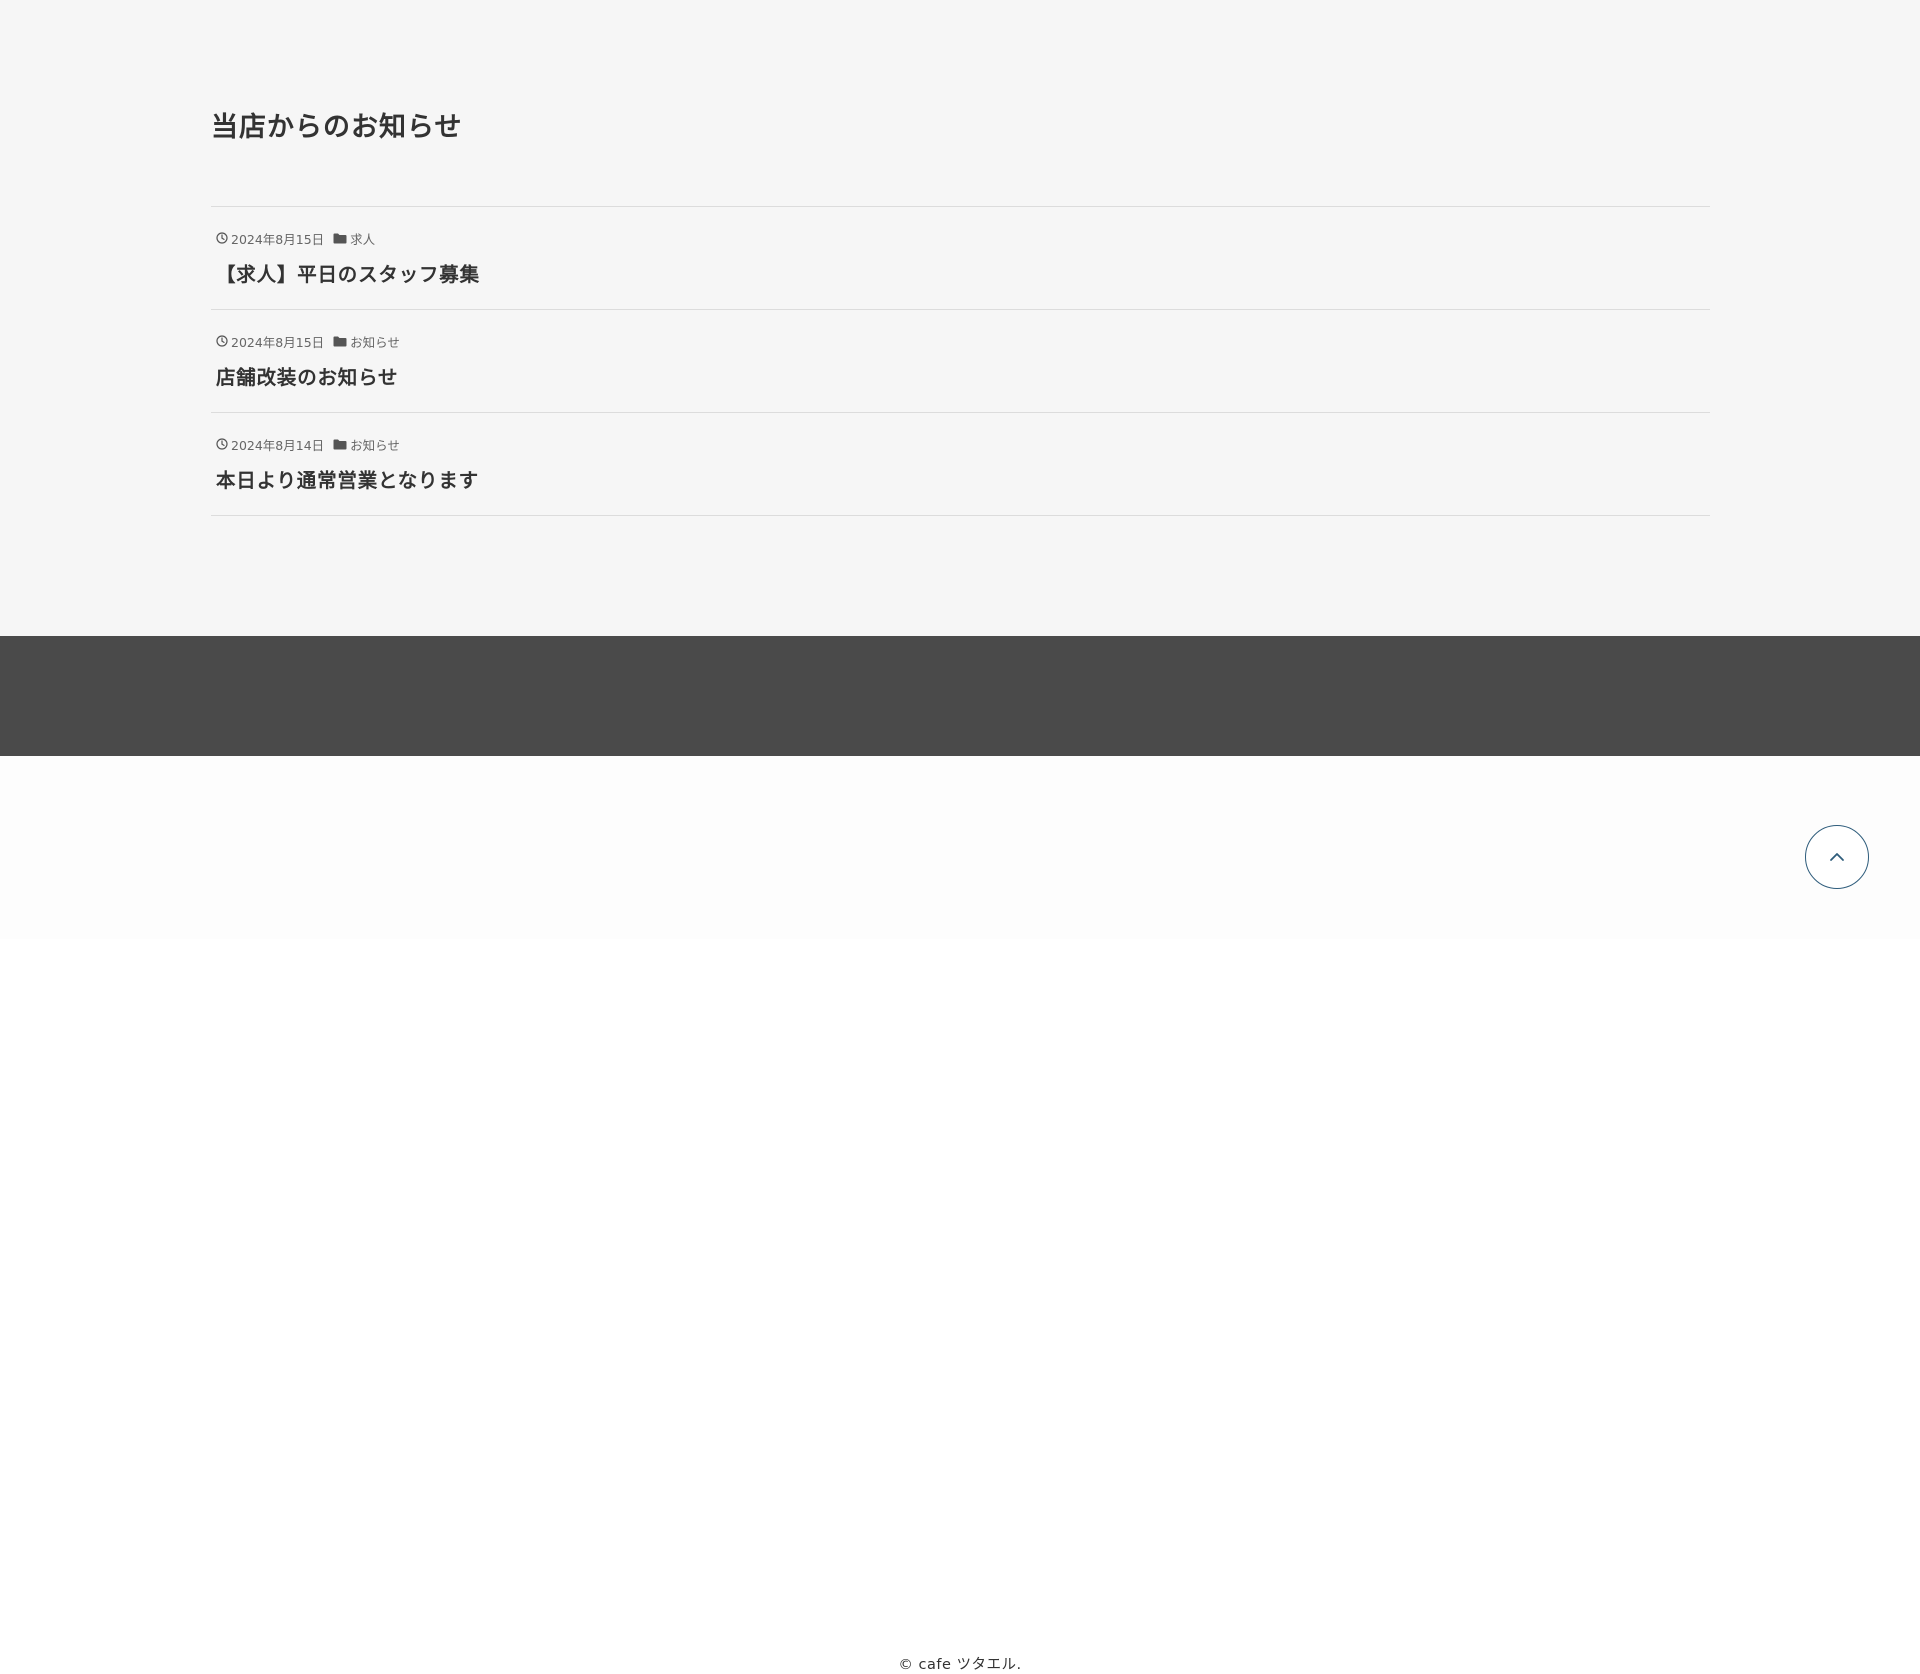  Describe the element at coordinates (337, 127) in the screenshot. I see `news-section-title: 当店からのお知らせ` at that location.